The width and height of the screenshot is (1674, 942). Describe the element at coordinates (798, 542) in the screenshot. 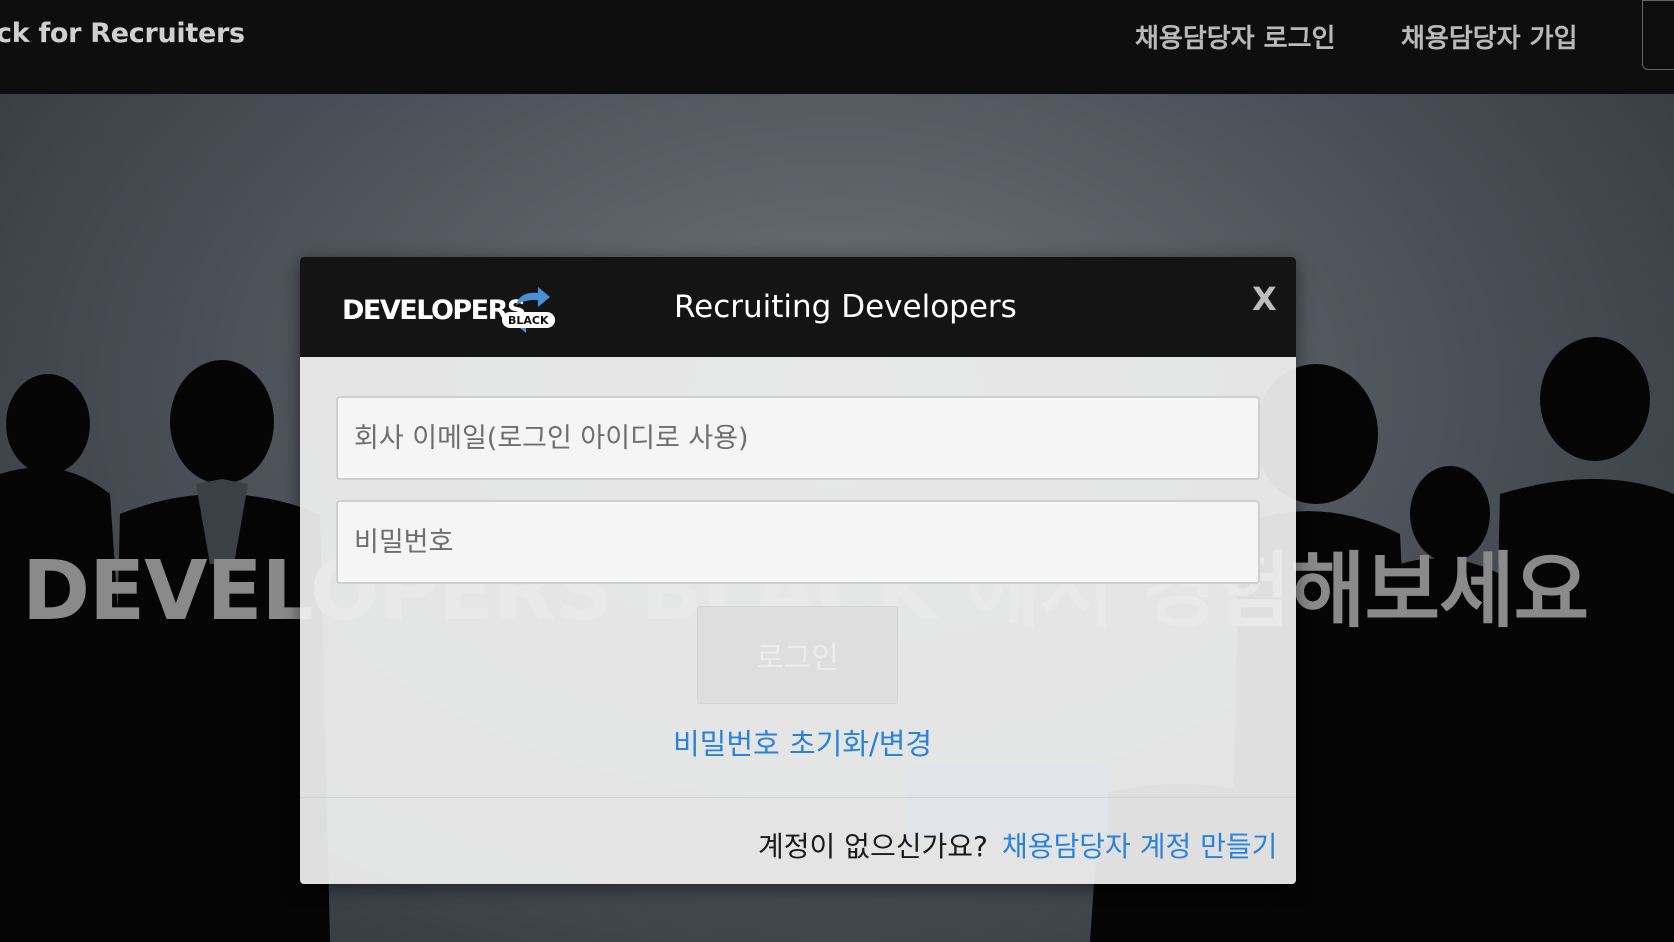

I see `password-input` at that location.